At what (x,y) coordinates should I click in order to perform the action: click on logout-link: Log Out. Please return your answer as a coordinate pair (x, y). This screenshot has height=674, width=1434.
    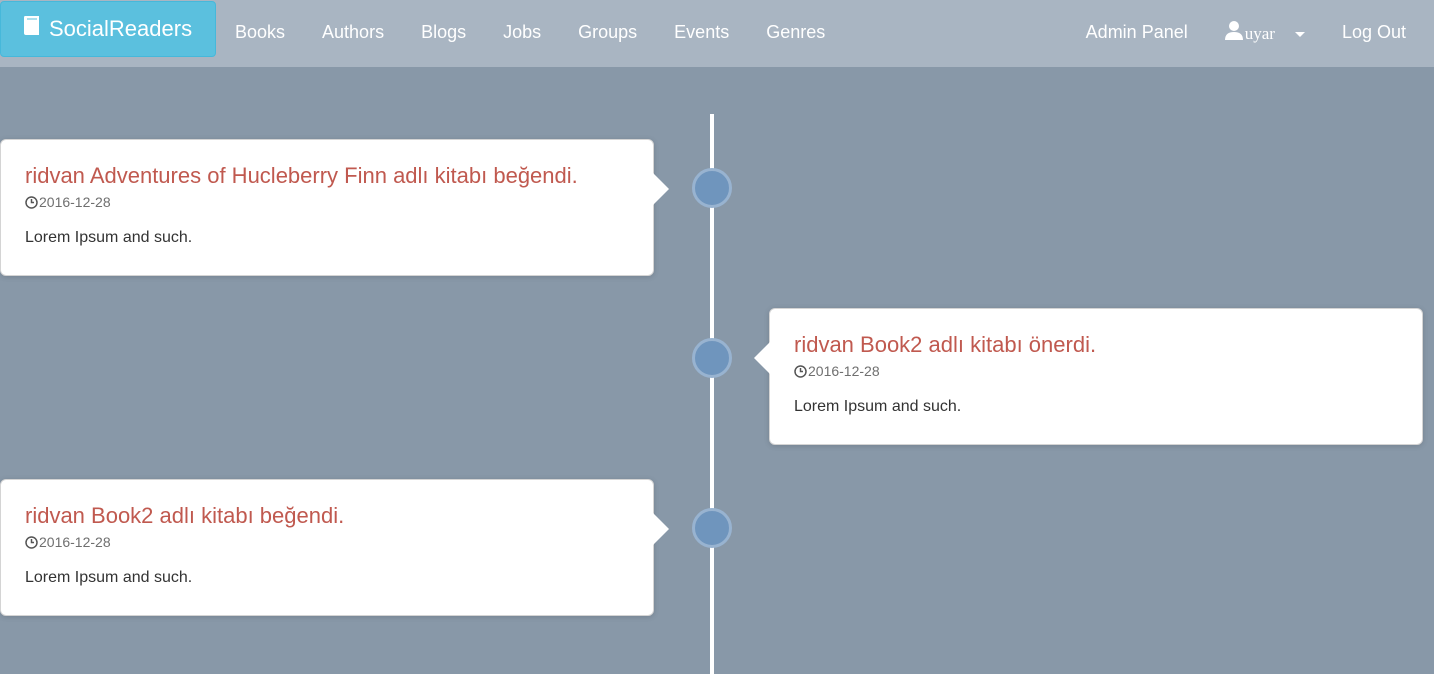
    Looking at the image, I should click on (1374, 32).